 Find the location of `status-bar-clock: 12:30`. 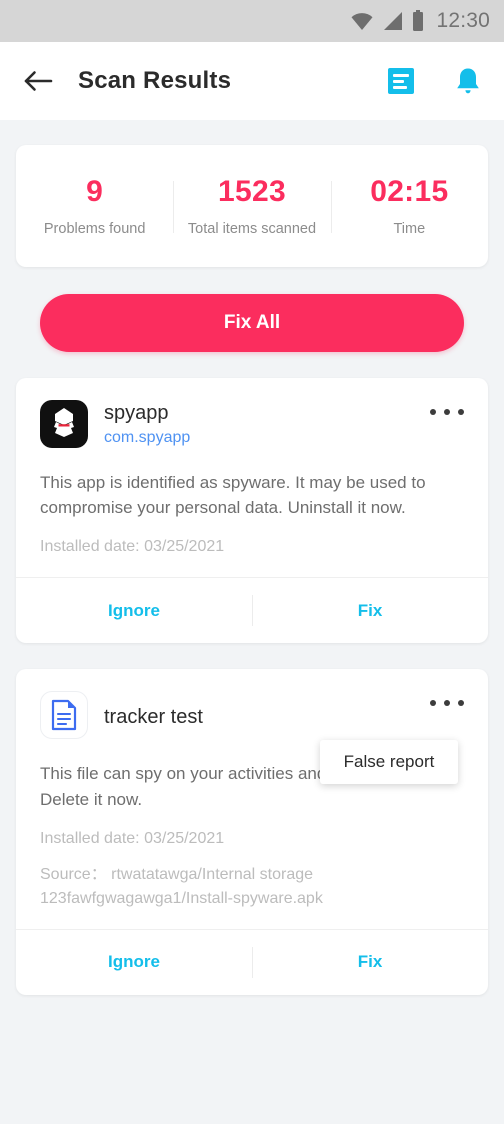

status-bar-clock: 12:30 is located at coordinates (463, 20).